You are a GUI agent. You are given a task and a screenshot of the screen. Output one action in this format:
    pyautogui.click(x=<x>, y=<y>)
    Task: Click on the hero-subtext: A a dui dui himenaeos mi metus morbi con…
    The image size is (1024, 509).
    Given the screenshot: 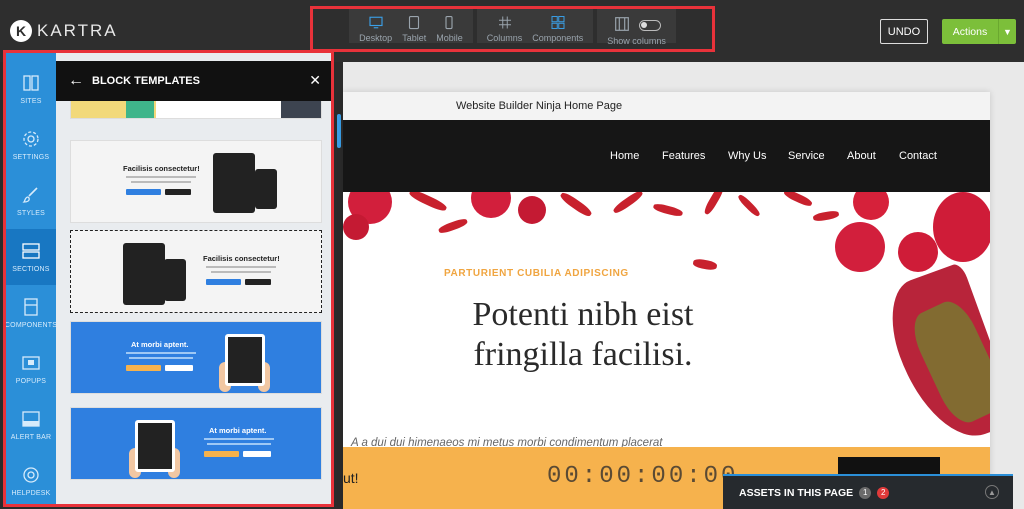 What is the action you would take?
    pyautogui.click(x=507, y=442)
    